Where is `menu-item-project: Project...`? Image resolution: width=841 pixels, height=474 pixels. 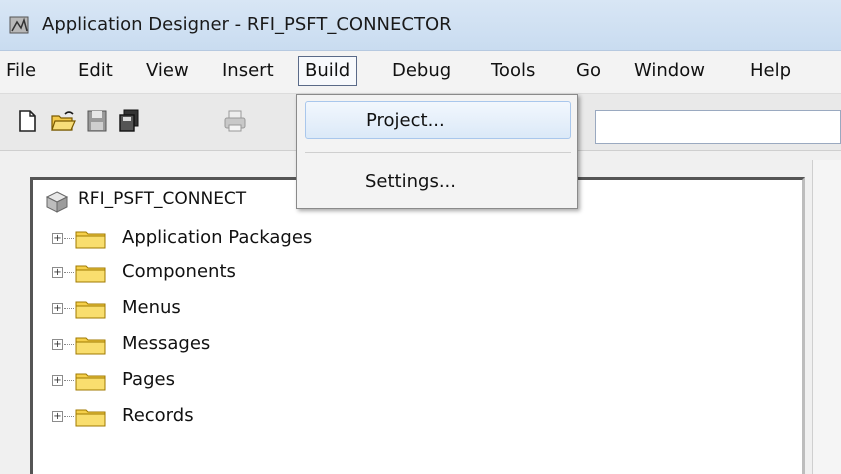
menu-item-project: Project... is located at coordinates (438, 120).